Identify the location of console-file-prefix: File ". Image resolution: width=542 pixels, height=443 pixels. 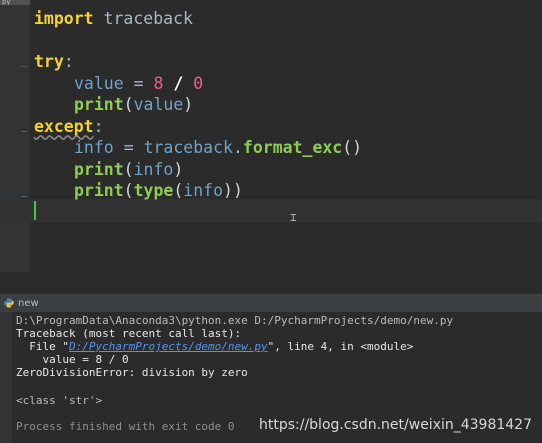
(42, 346).